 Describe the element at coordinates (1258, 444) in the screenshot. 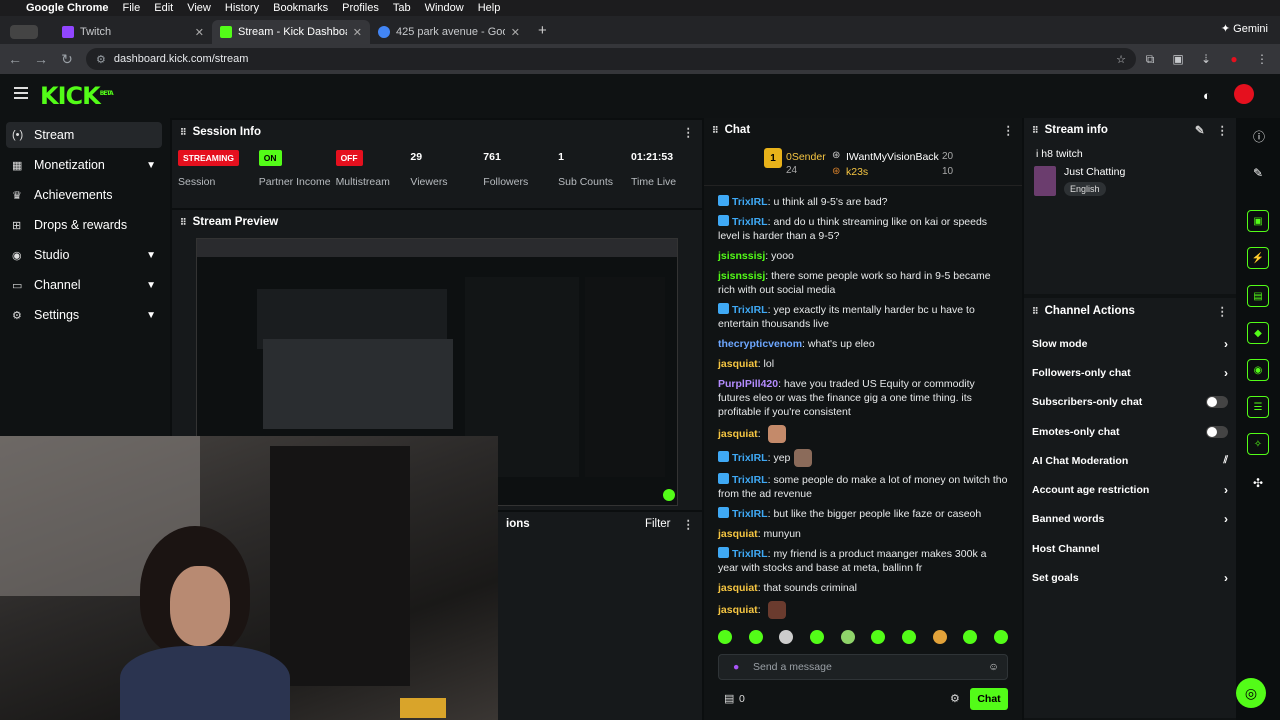

I see `rail-wrench-icon: ✧` at that location.